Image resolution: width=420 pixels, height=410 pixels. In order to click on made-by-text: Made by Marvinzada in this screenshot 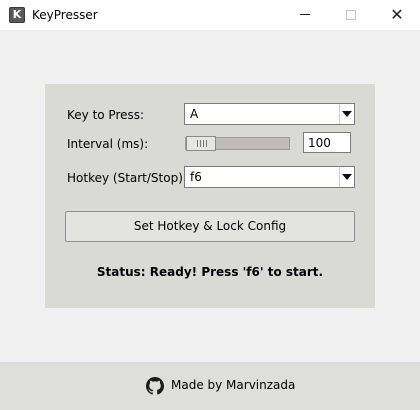, I will do `click(233, 385)`.